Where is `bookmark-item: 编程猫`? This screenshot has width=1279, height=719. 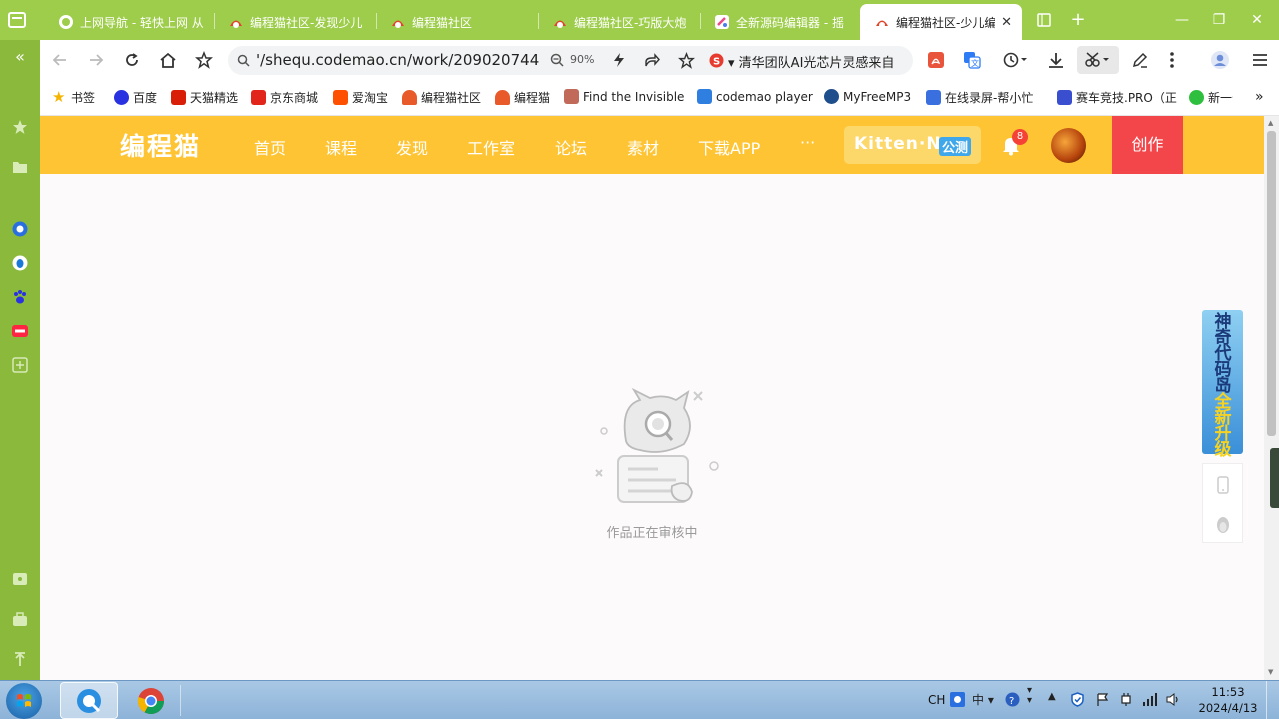 bookmark-item: 编程猫 is located at coordinates (522, 97).